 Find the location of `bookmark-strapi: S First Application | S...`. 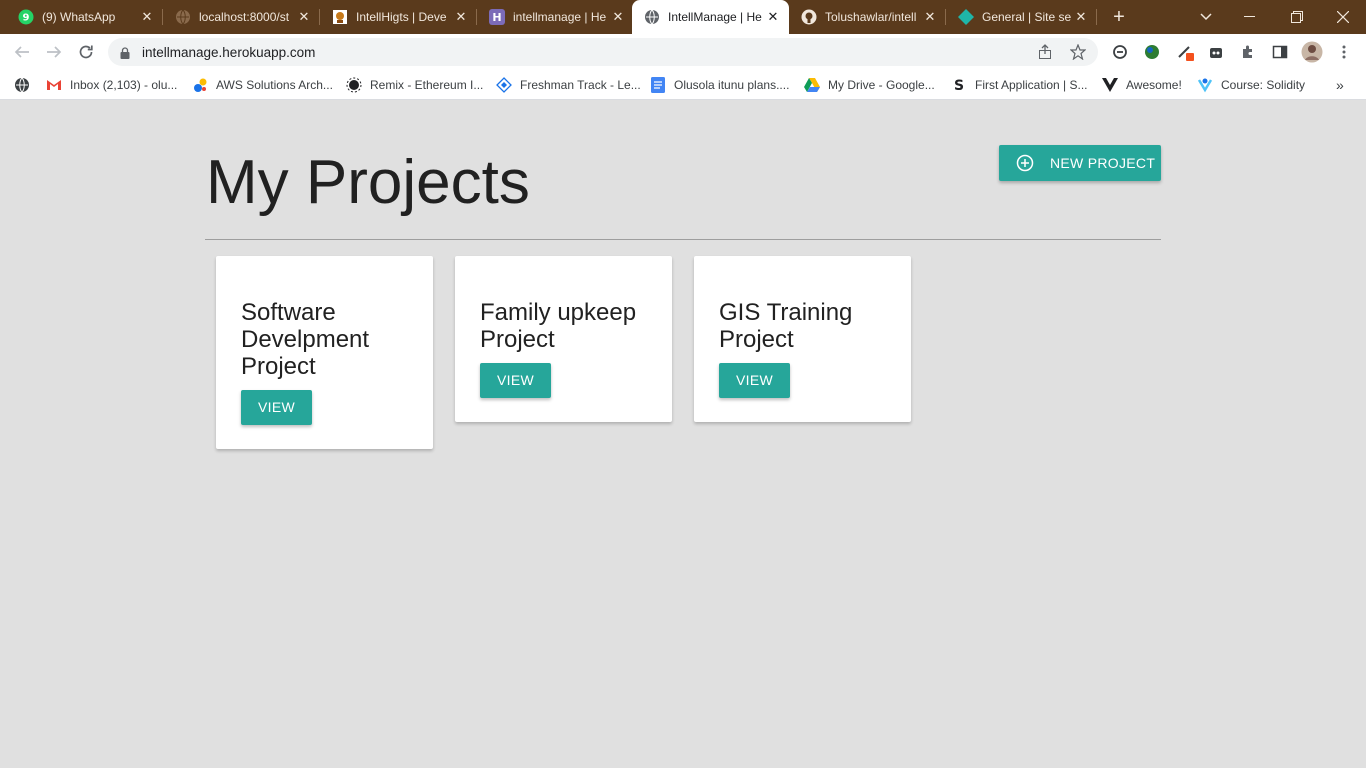

bookmark-strapi: S First Application | S... is located at coordinates (1019, 85).